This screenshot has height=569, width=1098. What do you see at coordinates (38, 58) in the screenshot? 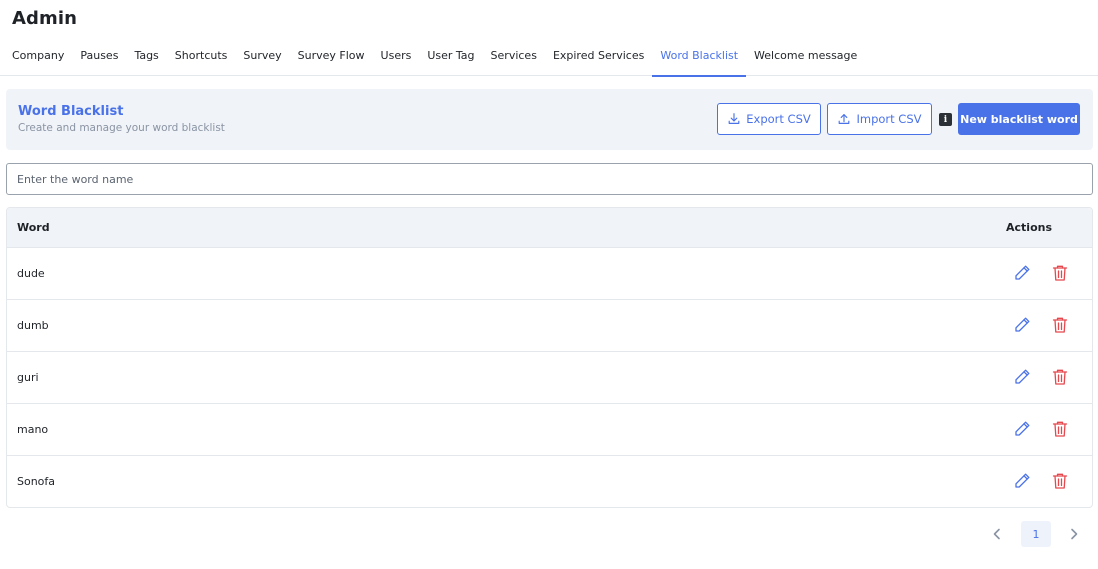
I see `tab-company: Company` at bounding box center [38, 58].